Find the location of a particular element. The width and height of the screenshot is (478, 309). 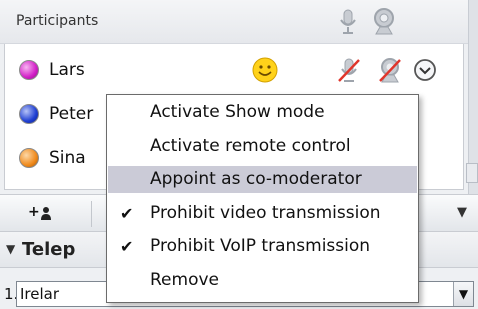

menu-item-label: Appoint as co-moderator is located at coordinates (256, 179).